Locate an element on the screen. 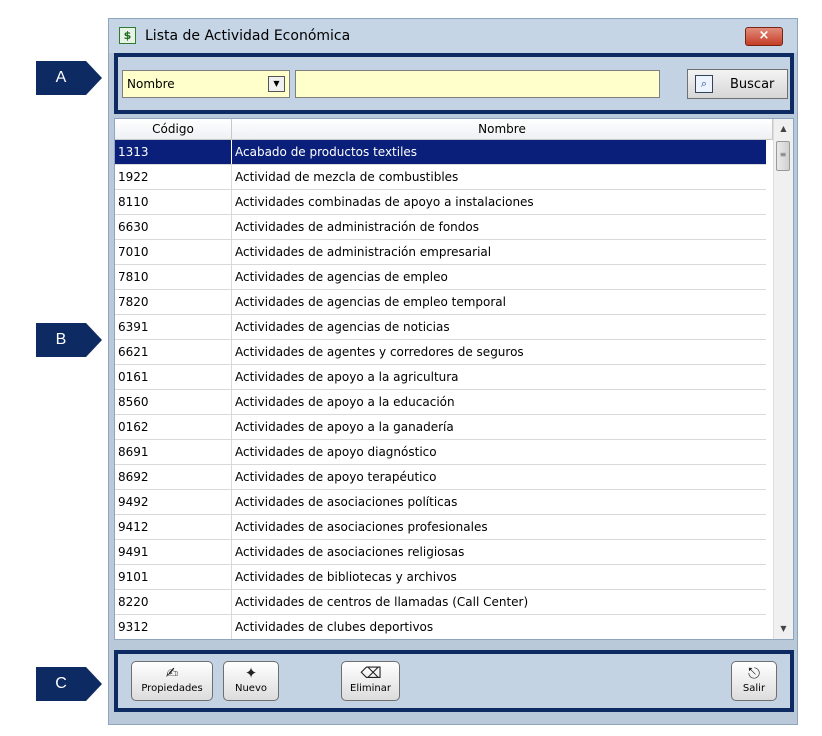 This screenshot has height=736, width=822. cell-name: Actividades de apoyo terapéutico is located at coordinates (336, 477).